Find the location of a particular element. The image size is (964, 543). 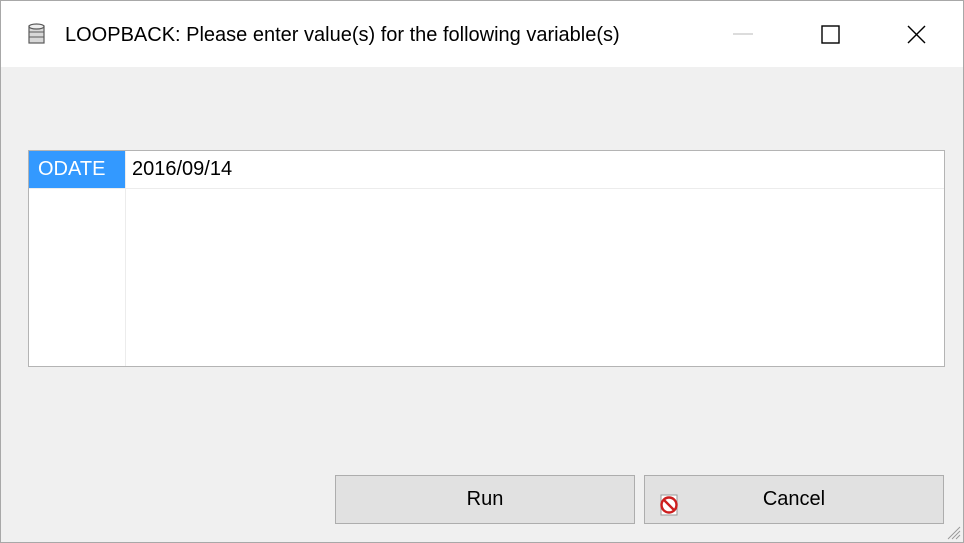

minimize-icon is located at coordinates (743, 34).